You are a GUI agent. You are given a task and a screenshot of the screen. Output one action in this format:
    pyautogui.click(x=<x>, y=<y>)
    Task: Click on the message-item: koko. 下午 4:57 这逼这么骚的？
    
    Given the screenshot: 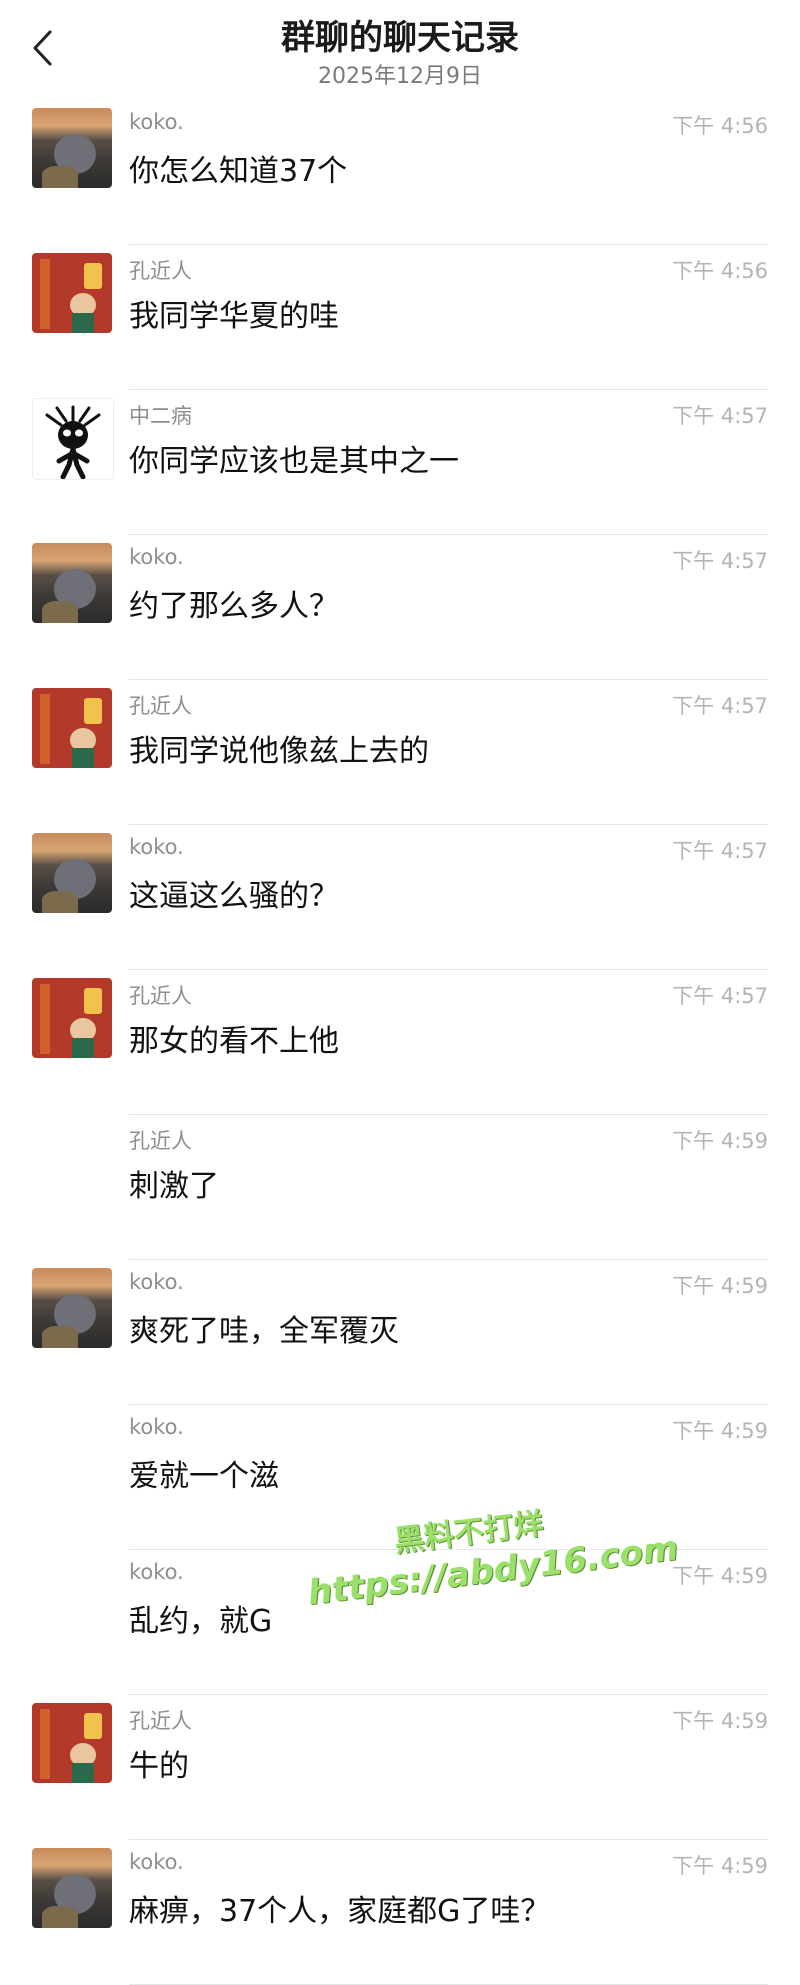 What is the action you would take?
    pyautogui.click(x=400, y=897)
    